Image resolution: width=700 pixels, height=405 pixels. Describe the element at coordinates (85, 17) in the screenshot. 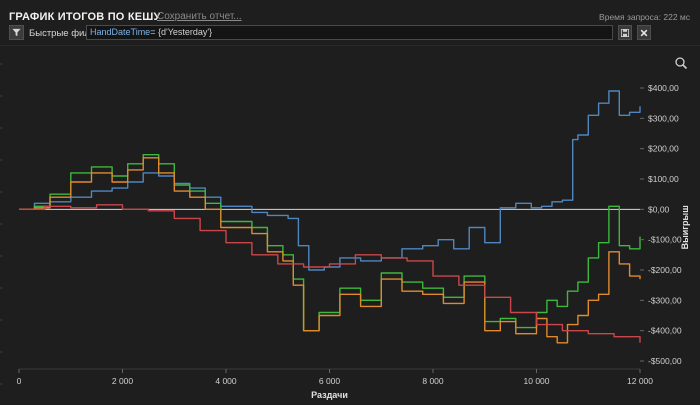

I see `page-title: ГРАФИК ИТОГОВ ПО КЕШУ` at that location.